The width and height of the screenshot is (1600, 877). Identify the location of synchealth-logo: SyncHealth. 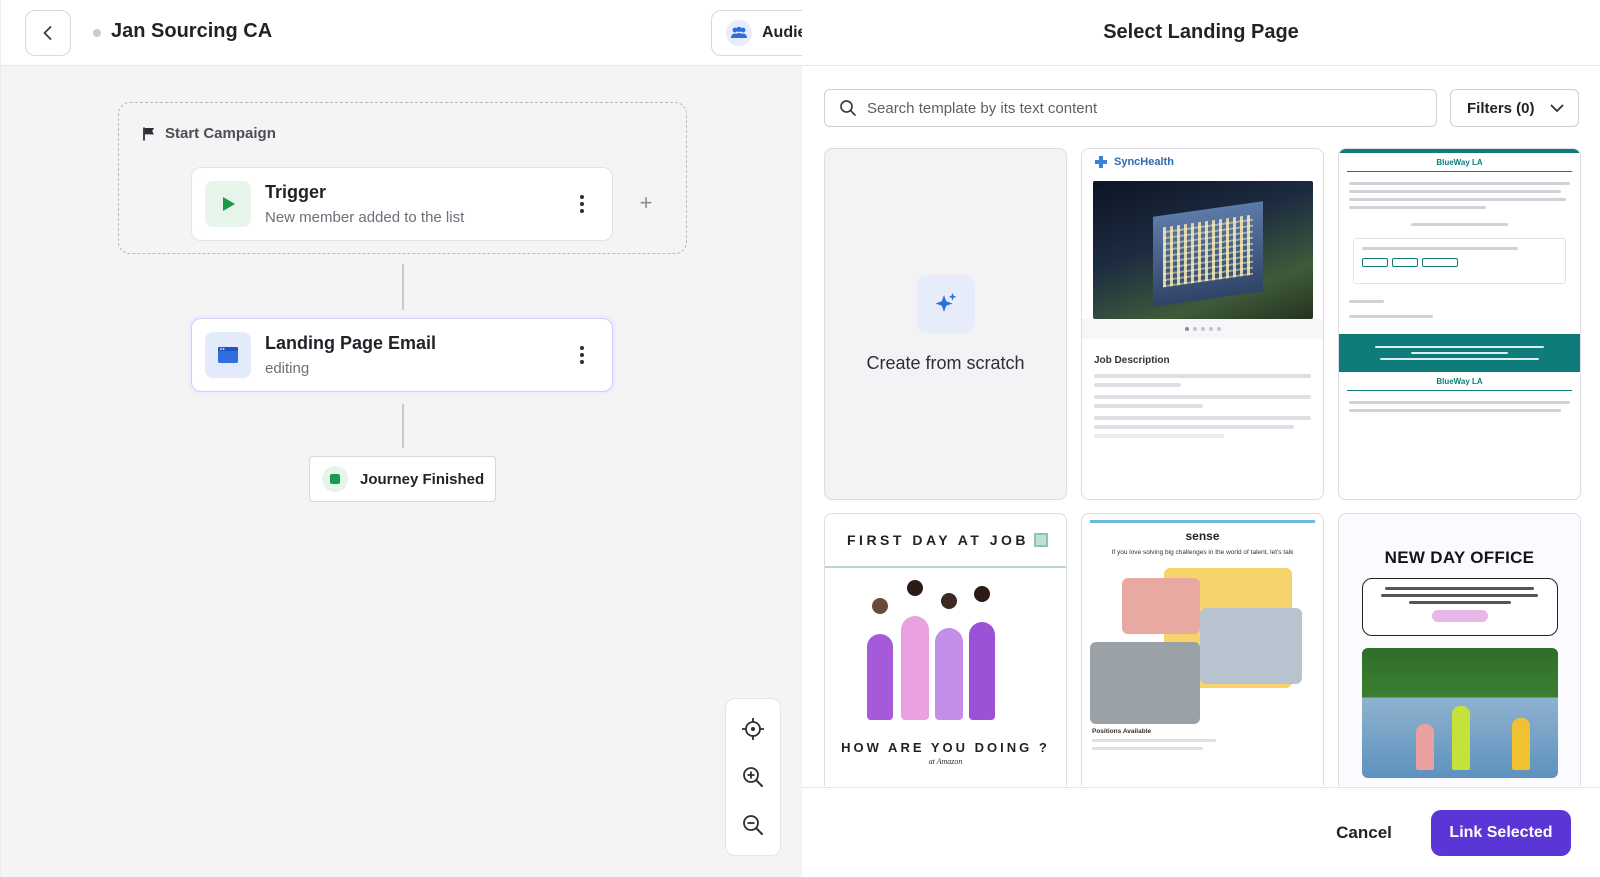
(1202, 162).